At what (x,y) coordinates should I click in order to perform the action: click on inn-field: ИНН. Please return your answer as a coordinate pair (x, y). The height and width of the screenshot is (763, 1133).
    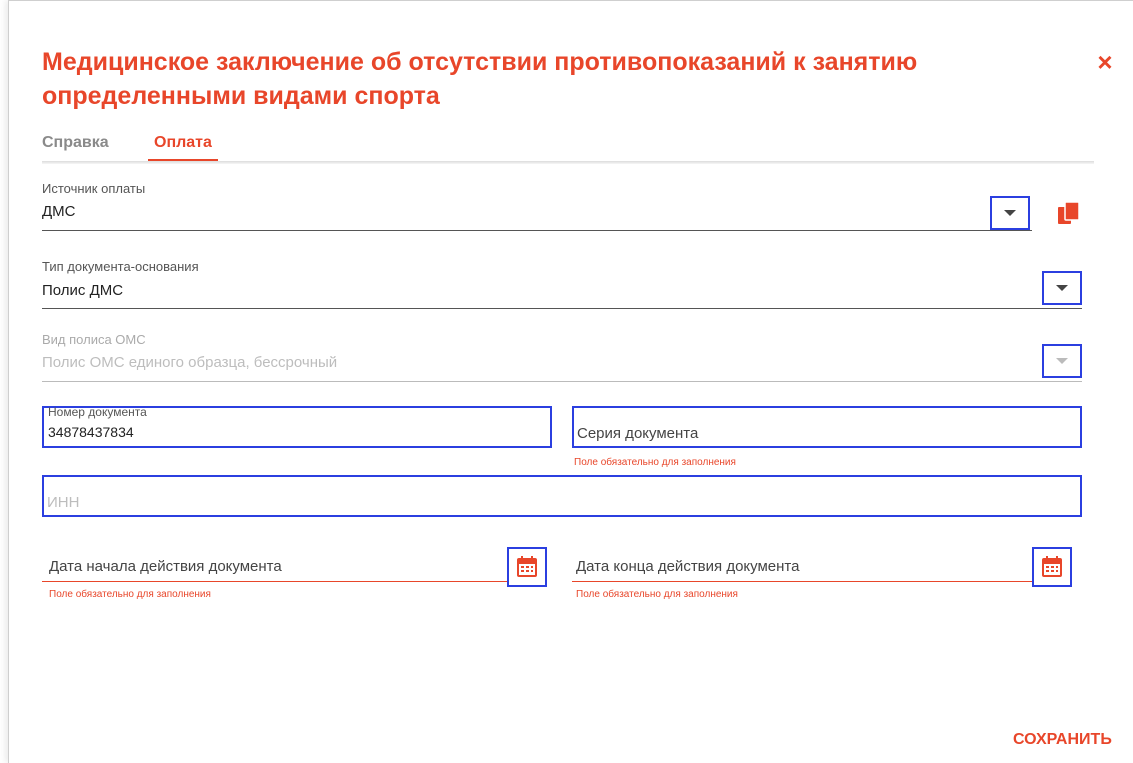
    Looking at the image, I should click on (562, 496).